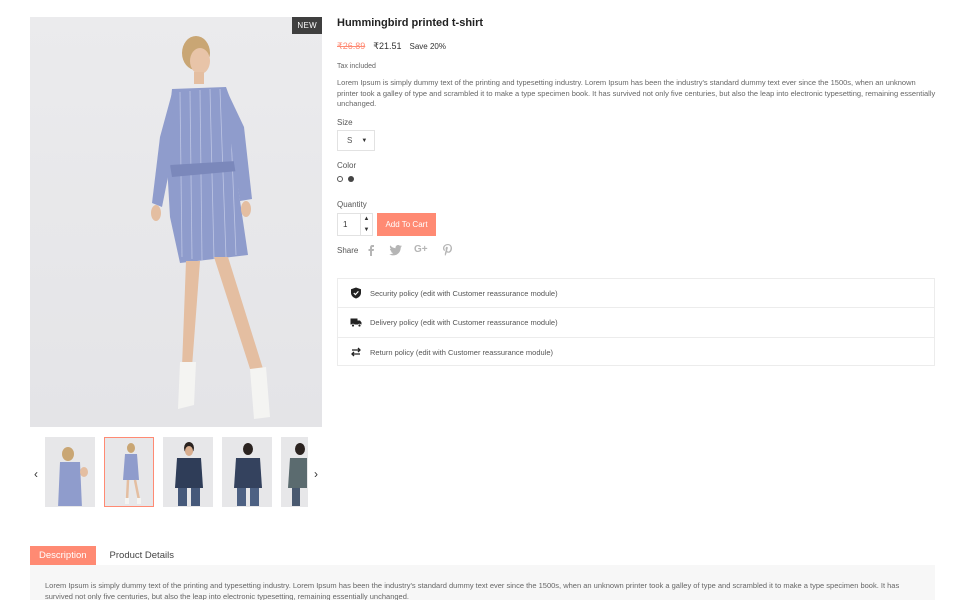  Describe the element at coordinates (36, 474) in the screenshot. I see `chevron-left-icon: ‹` at that location.